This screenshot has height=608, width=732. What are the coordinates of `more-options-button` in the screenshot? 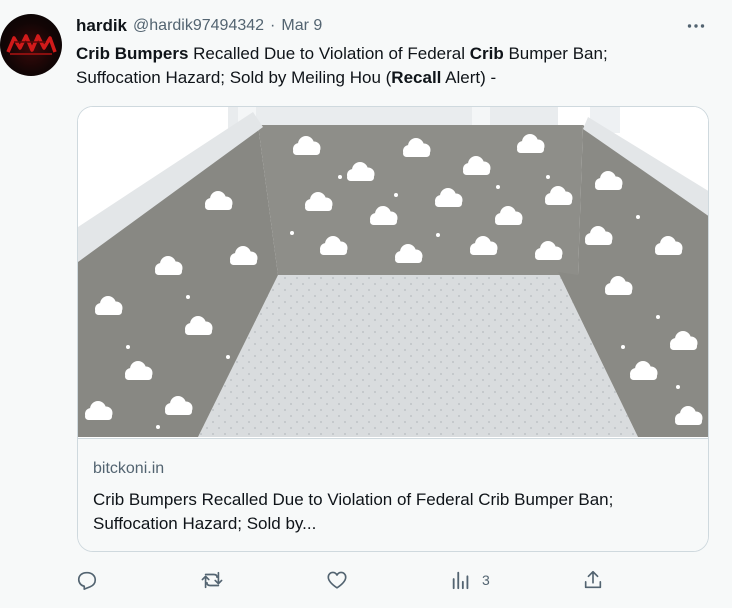 It's located at (696, 26).